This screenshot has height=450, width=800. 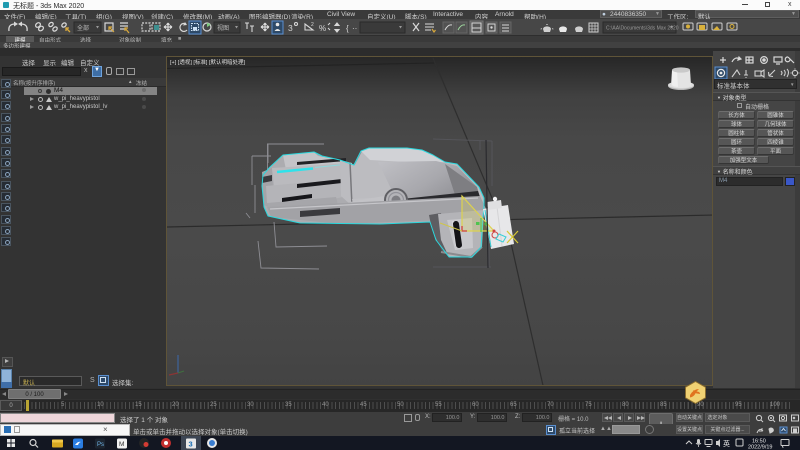 What do you see at coordinates (83, 28) in the screenshot?
I see `svg-text: 全部` at bounding box center [83, 28].